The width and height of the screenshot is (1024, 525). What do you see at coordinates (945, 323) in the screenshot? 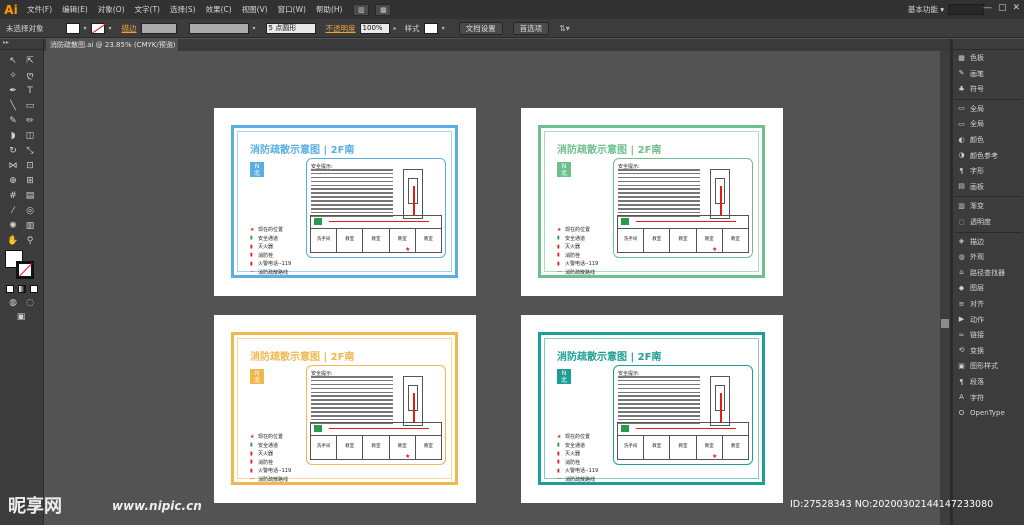
I see `scrollbar-thumb` at bounding box center [945, 323].